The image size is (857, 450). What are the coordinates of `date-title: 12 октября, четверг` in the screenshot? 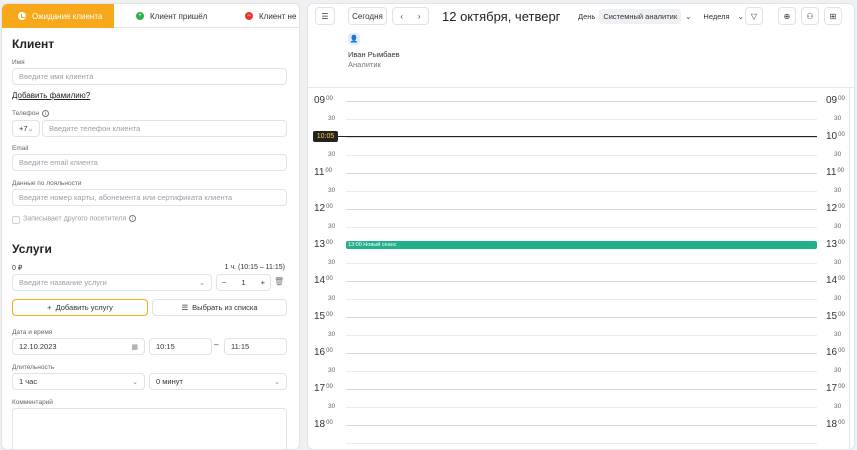 It's located at (501, 16).